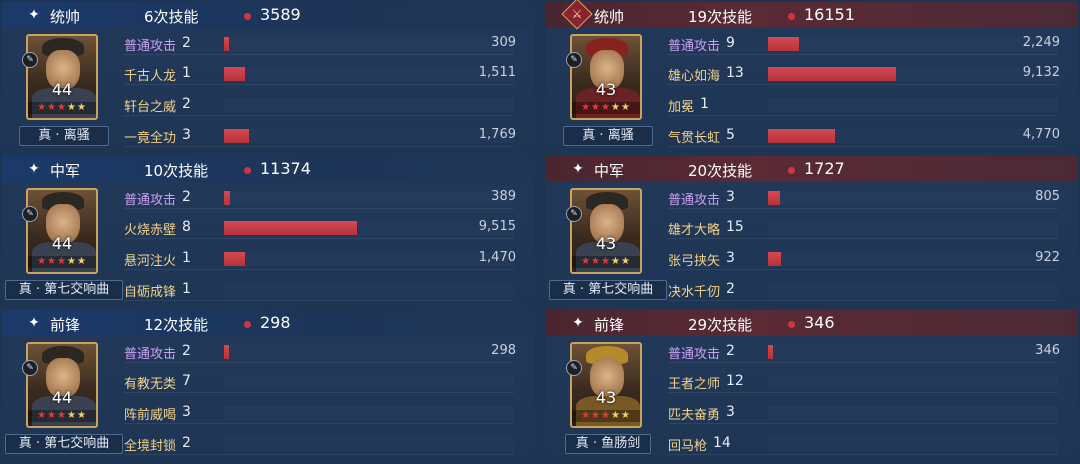 The width and height of the screenshot is (1080, 464). I want to click on skill-times: 15, so click(735, 227).